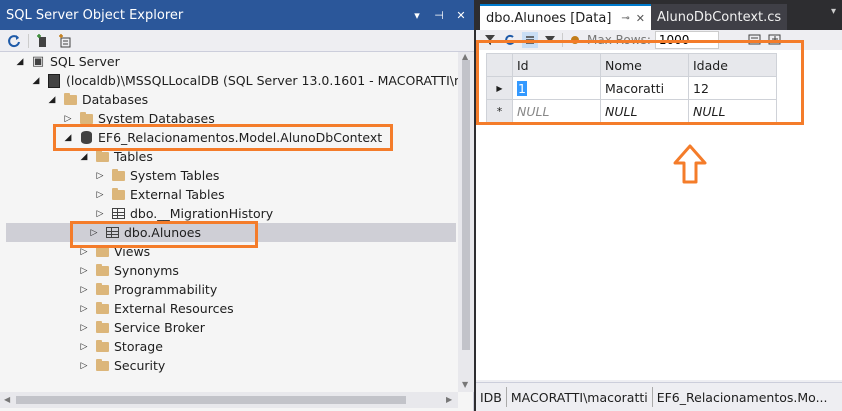 This screenshot has width=842, height=411. I want to click on table-row: * NULL NULL NULL, so click(631, 111).